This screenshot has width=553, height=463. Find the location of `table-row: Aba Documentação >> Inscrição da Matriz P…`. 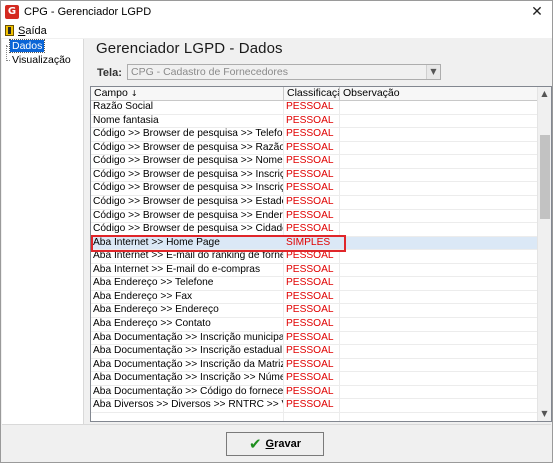

table-row: Aba Documentação >> Inscrição da Matriz P… is located at coordinates (314, 365).